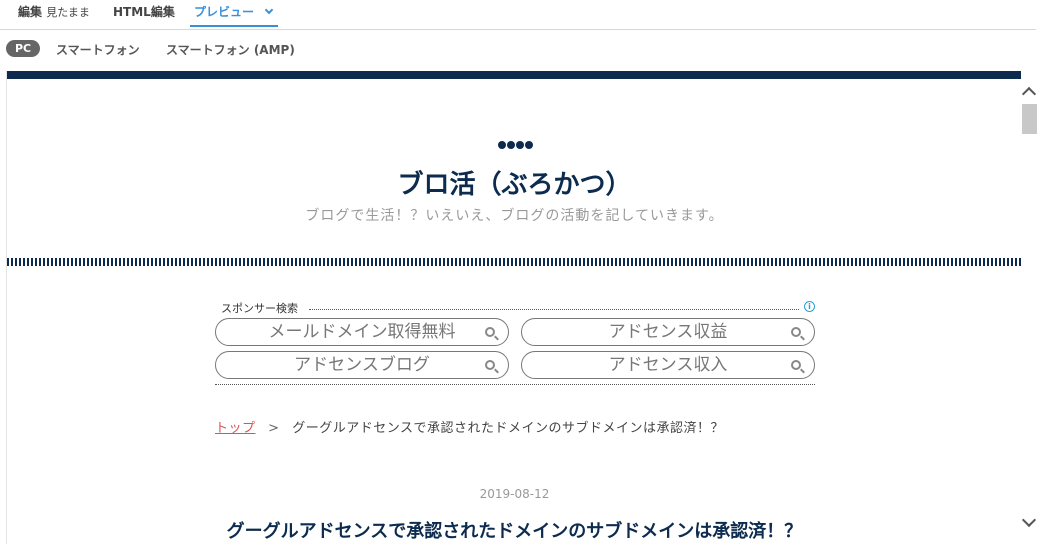 Image resolution: width=1048 pixels, height=544 pixels. What do you see at coordinates (1029, 119) in the screenshot?
I see `scrollbar-thumb` at bounding box center [1029, 119].